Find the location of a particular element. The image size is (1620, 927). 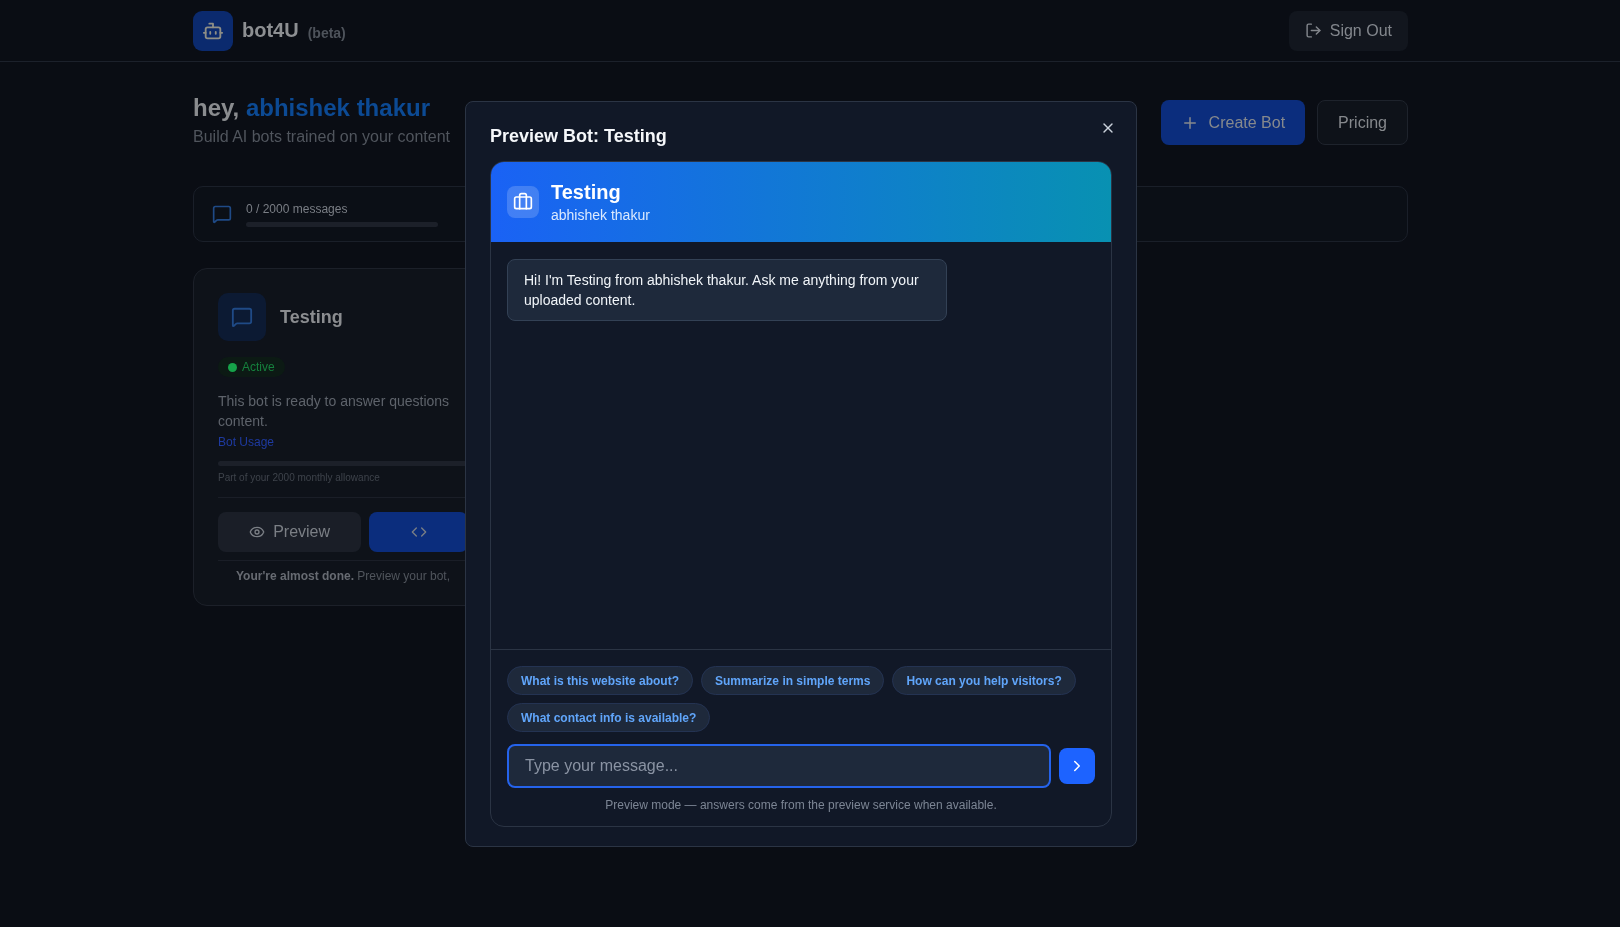

send-button is located at coordinates (1077, 766).